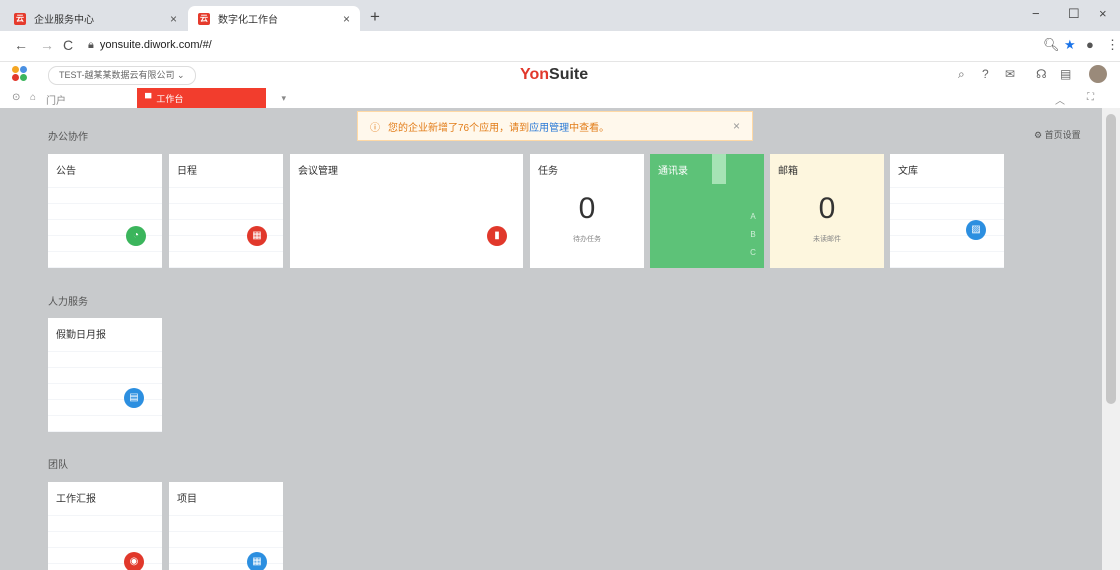 The width and height of the screenshot is (1120, 570). I want to click on card-title: 假勤日月报, so click(81, 335).